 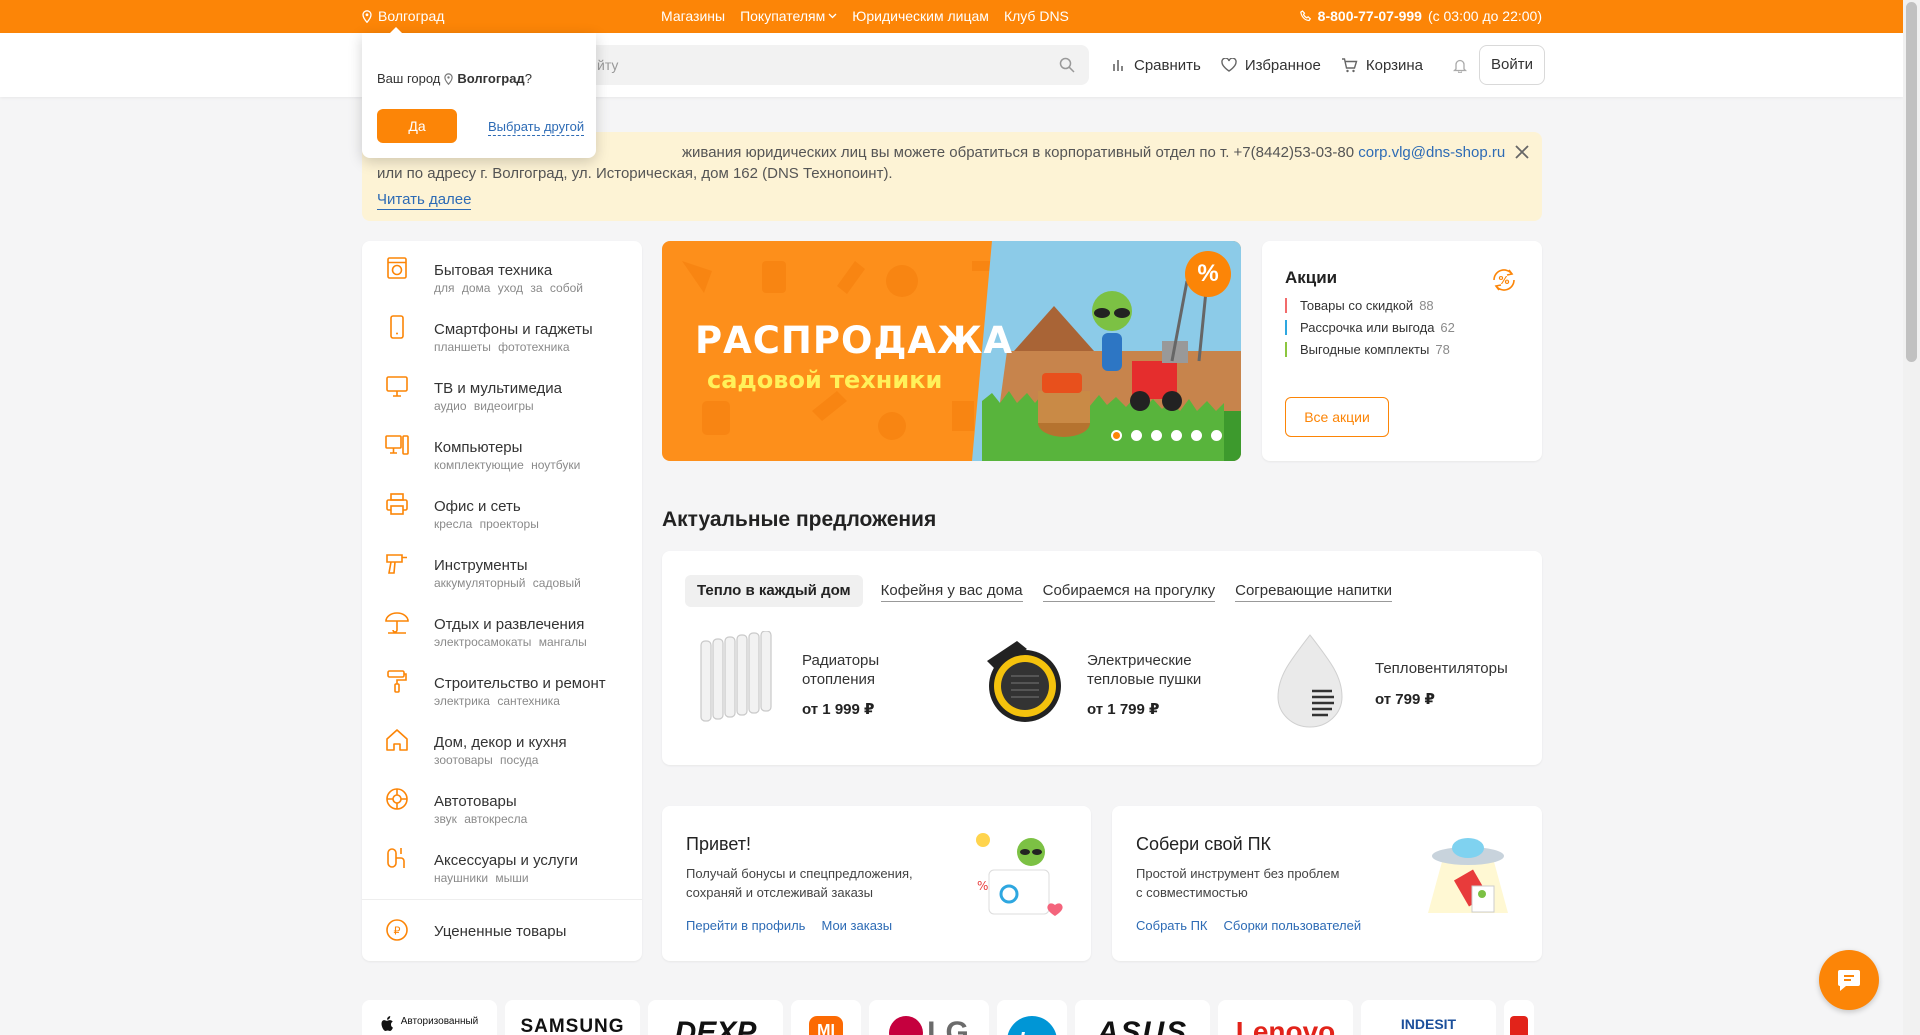 I want to click on desc-line: Простой инструмент без проблем, so click(x=1238, y=873).